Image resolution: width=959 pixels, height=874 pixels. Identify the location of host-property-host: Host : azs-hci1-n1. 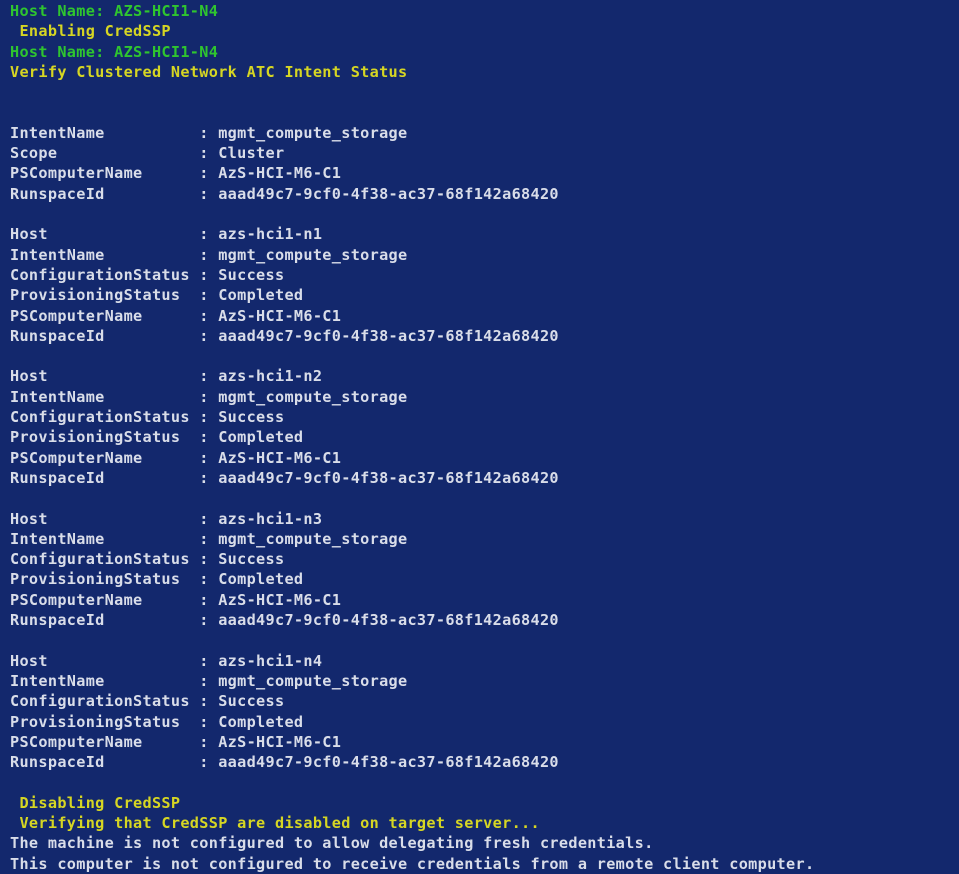
(166, 234).